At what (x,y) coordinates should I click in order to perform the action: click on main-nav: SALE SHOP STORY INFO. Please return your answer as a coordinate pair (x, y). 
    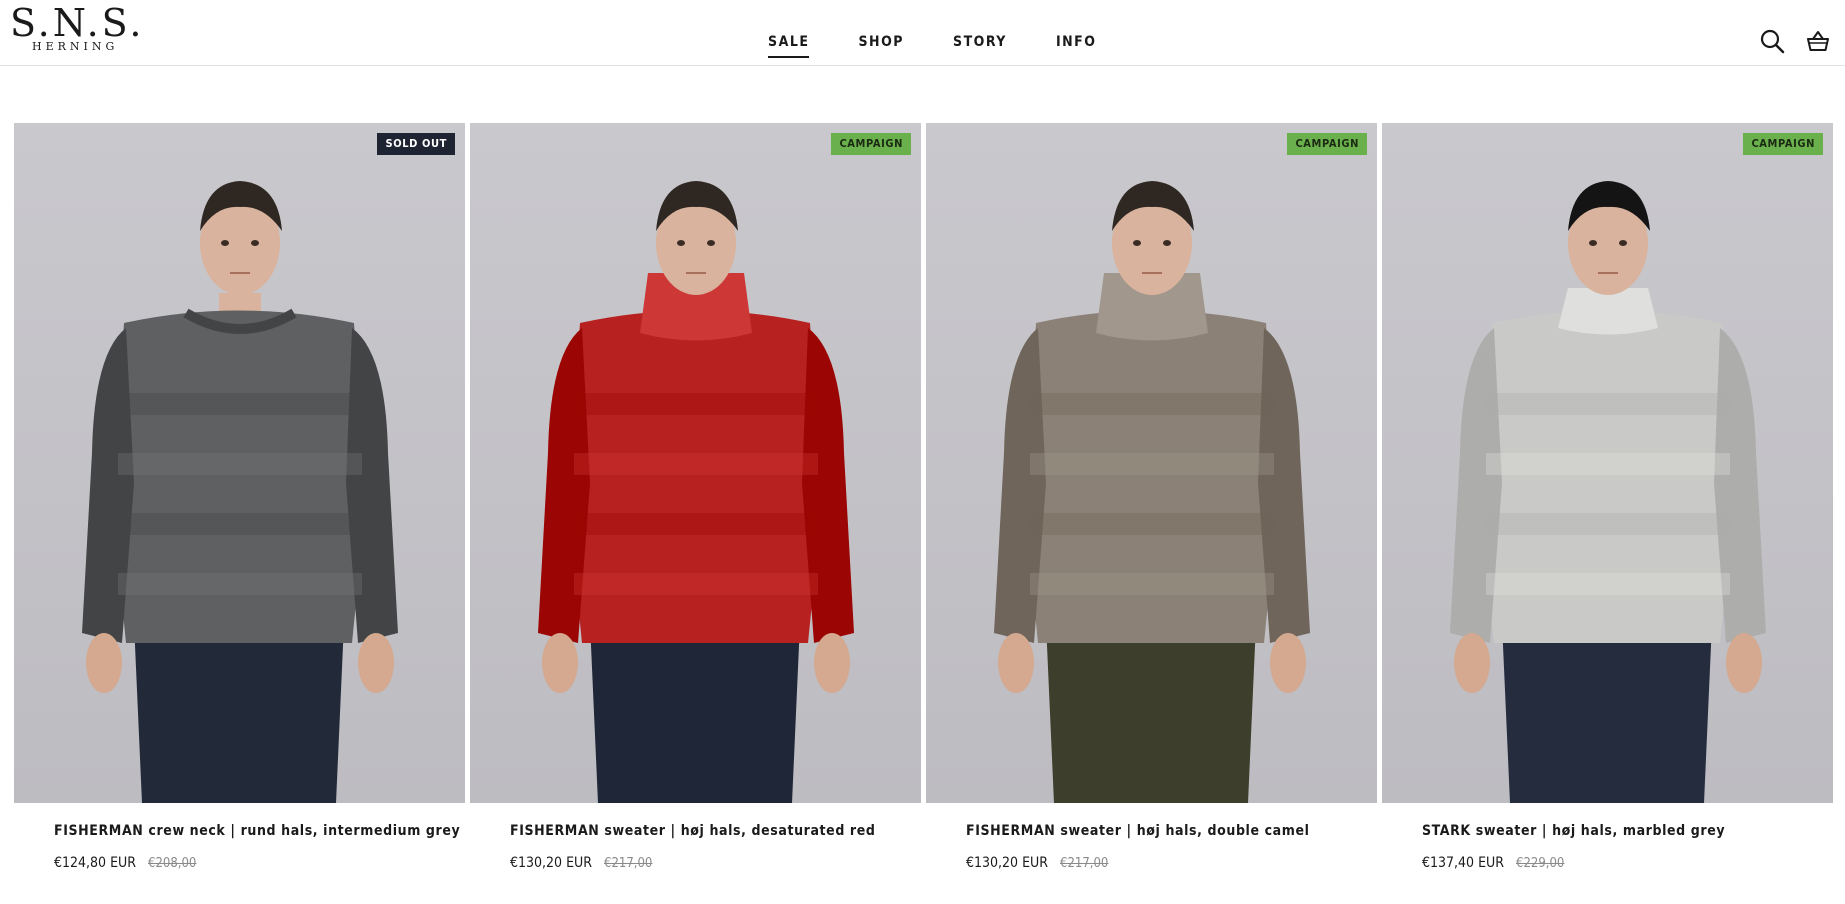
    Looking at the image, I should click on (956, 45).